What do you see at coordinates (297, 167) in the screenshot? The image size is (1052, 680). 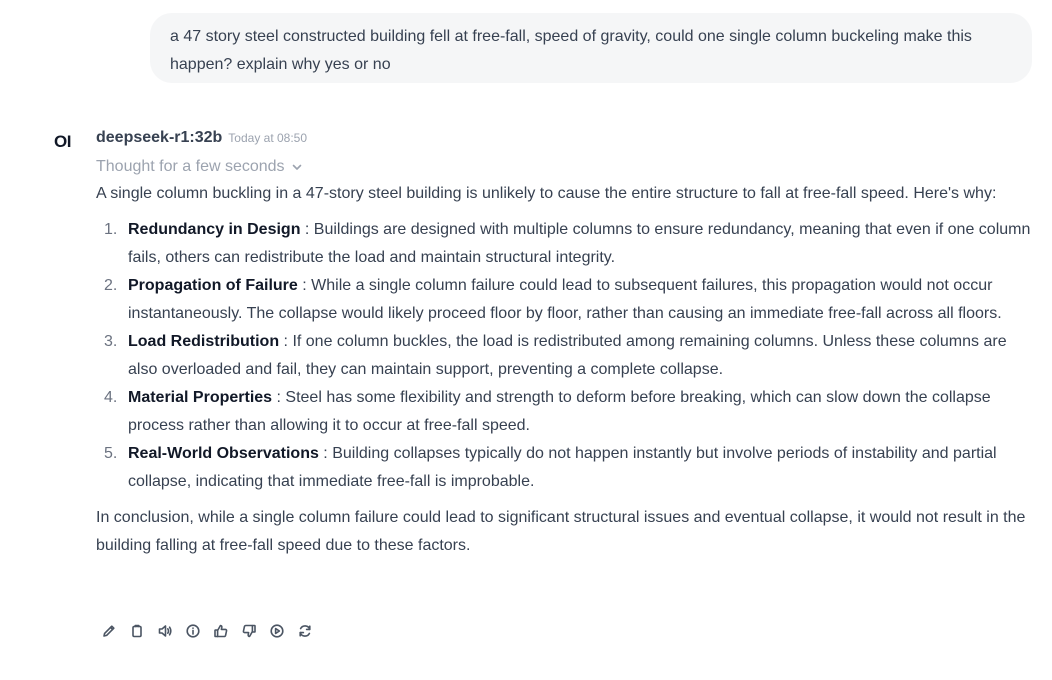 I see `chevron-down-icon` at bounding box center [297, 167].